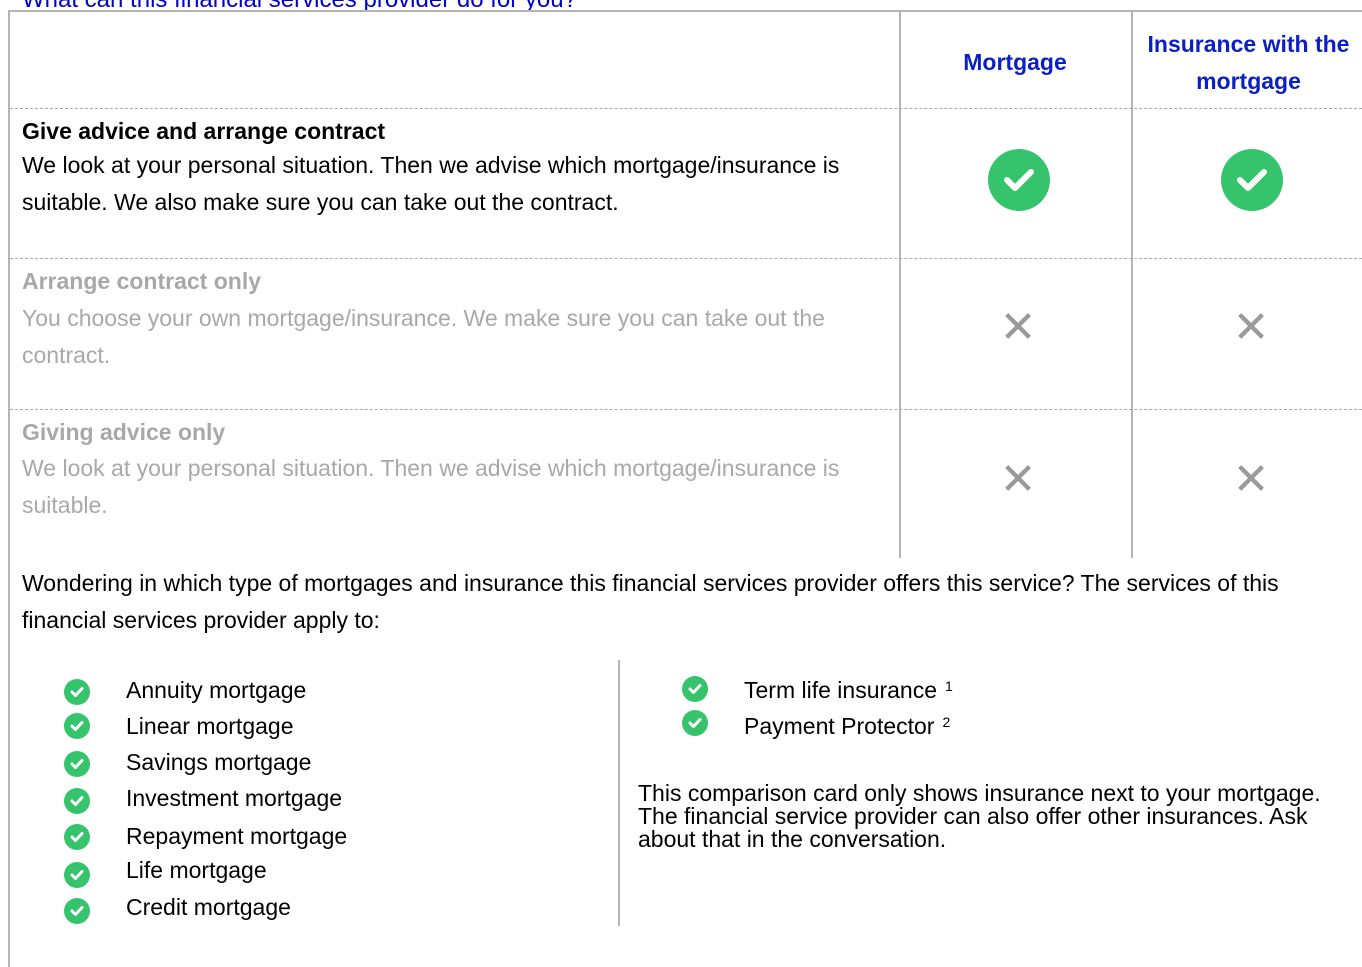 The width and height of the screenshot is (1362, 967). Describe the element at coordinates (208, 907) in the screenshot. I see `list-item-label: Credit mortgage` at that location.